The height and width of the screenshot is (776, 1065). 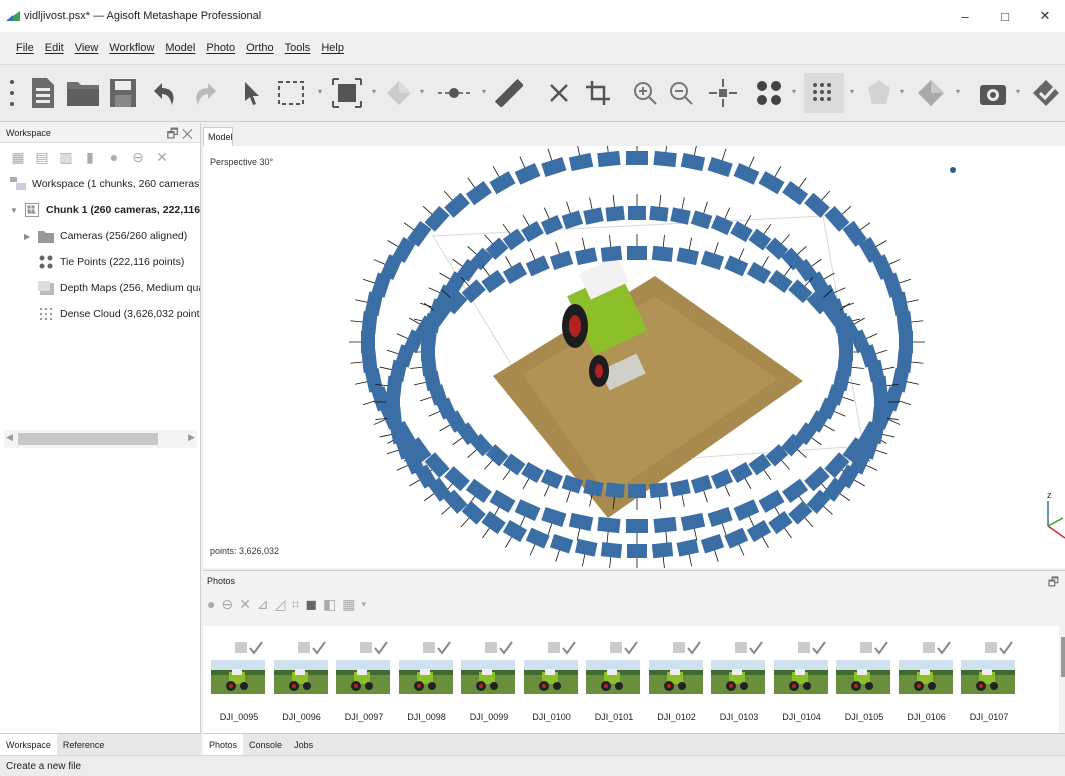 What do you see at coordinates (263, 604) in the screenshot?
I see `rotate-left-icon: ⊿` at bounding box center [263, 604].